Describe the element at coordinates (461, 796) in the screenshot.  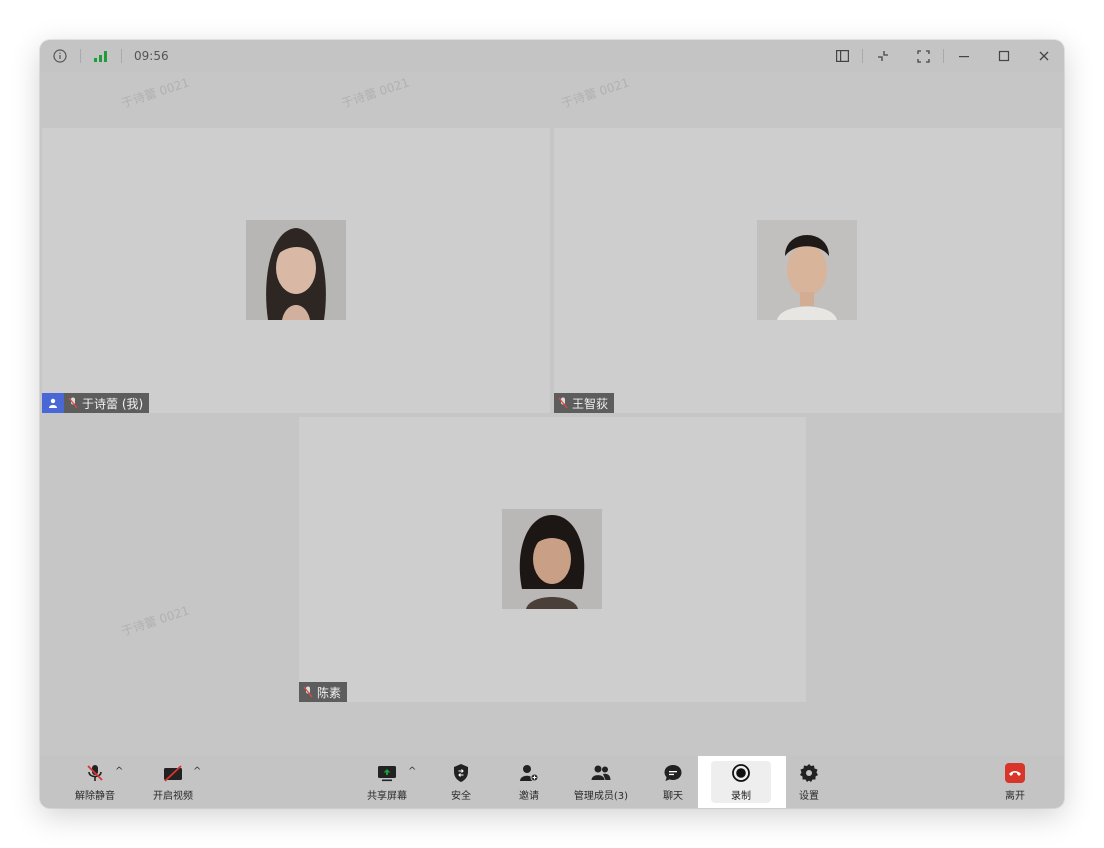
I see `security-label: 安全` at that location.